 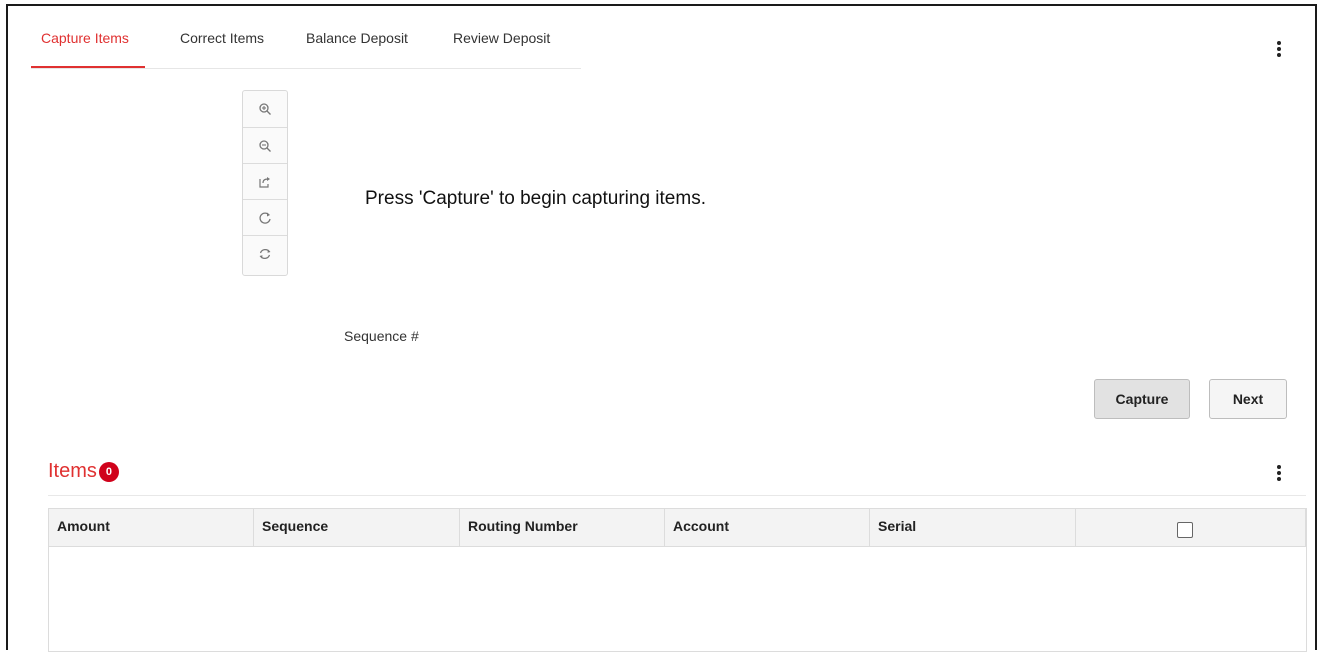 I want to click on column-header-account: Account, so click(x=767, y=527).